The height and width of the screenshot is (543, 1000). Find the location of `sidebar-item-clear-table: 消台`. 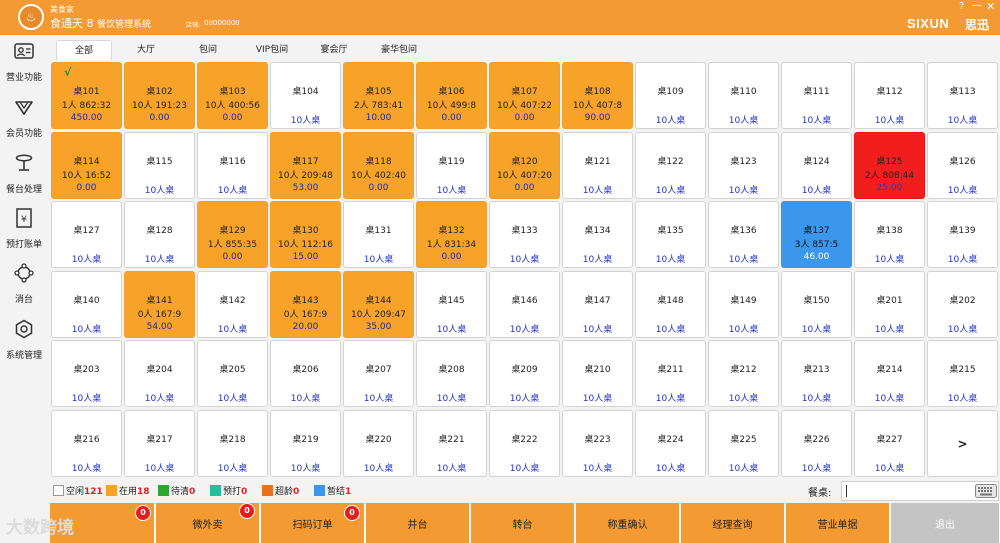

sidebar-item-clear-table: 消台 is located at coordinates (24, 287).